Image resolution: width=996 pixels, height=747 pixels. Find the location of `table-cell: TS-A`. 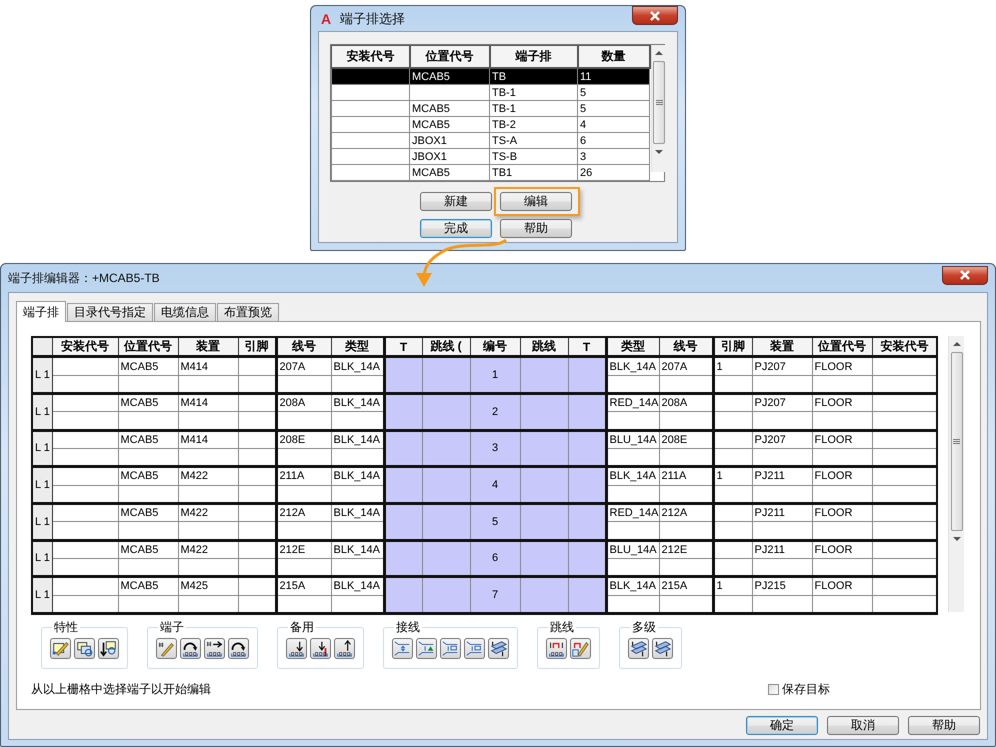

table-cell: TS-A is located at coordinates (534, 140).